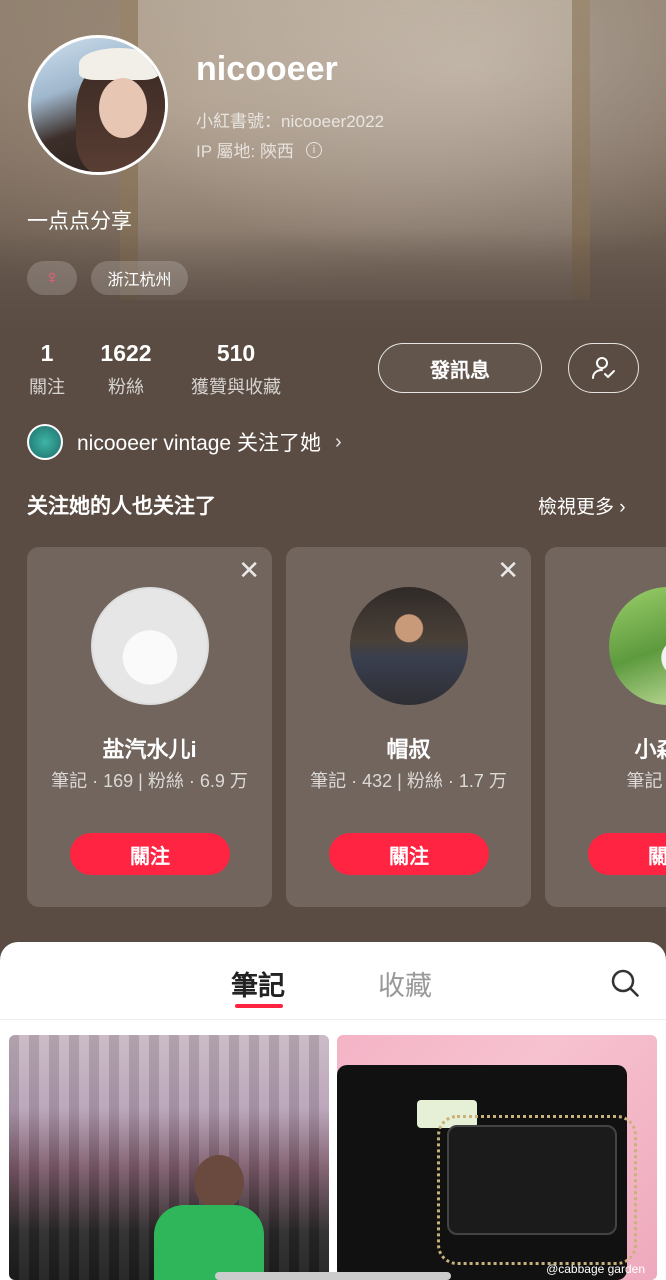 The height and width of the screenshot is (1280, 666). Describe the element at coordinates (408, 727) in the screenshot. I see `suggestion-card: ✕ 帽叔 筆記 · 432 | 粉絲 · 1.7 万 關注` at that location.